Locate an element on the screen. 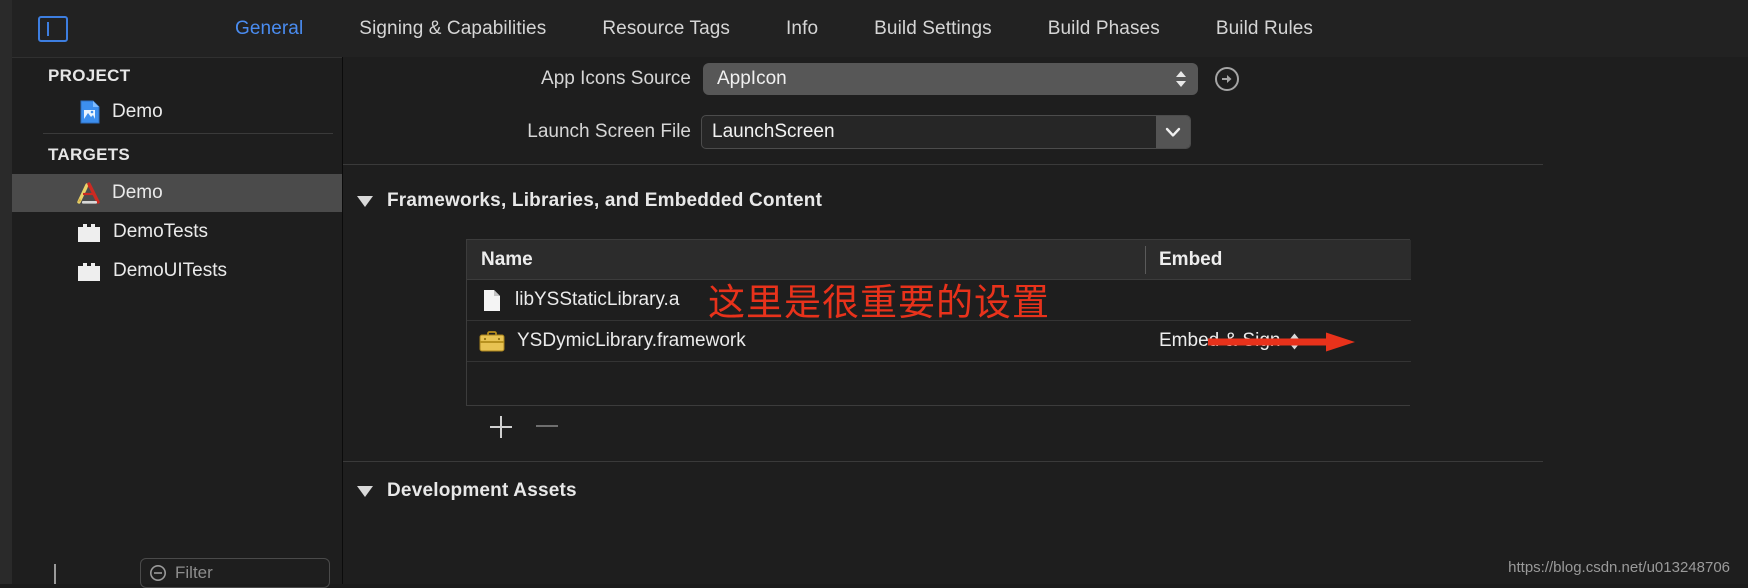  launch-screen-file-combo: LaunchScreen is located at coordinates (946, 132).